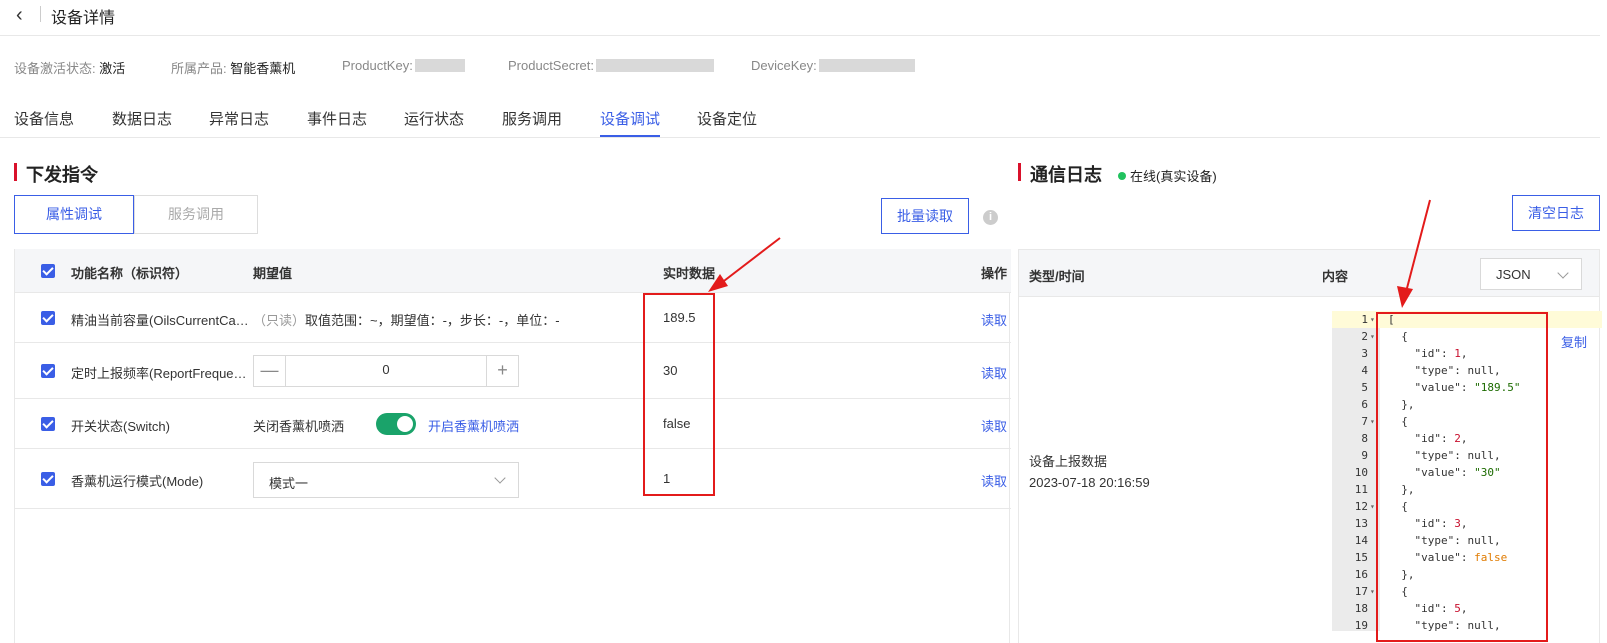 This screenshot has height=643, width=1607. I want to click on top-bar: ‹ 设备详情, so click(800, 18).